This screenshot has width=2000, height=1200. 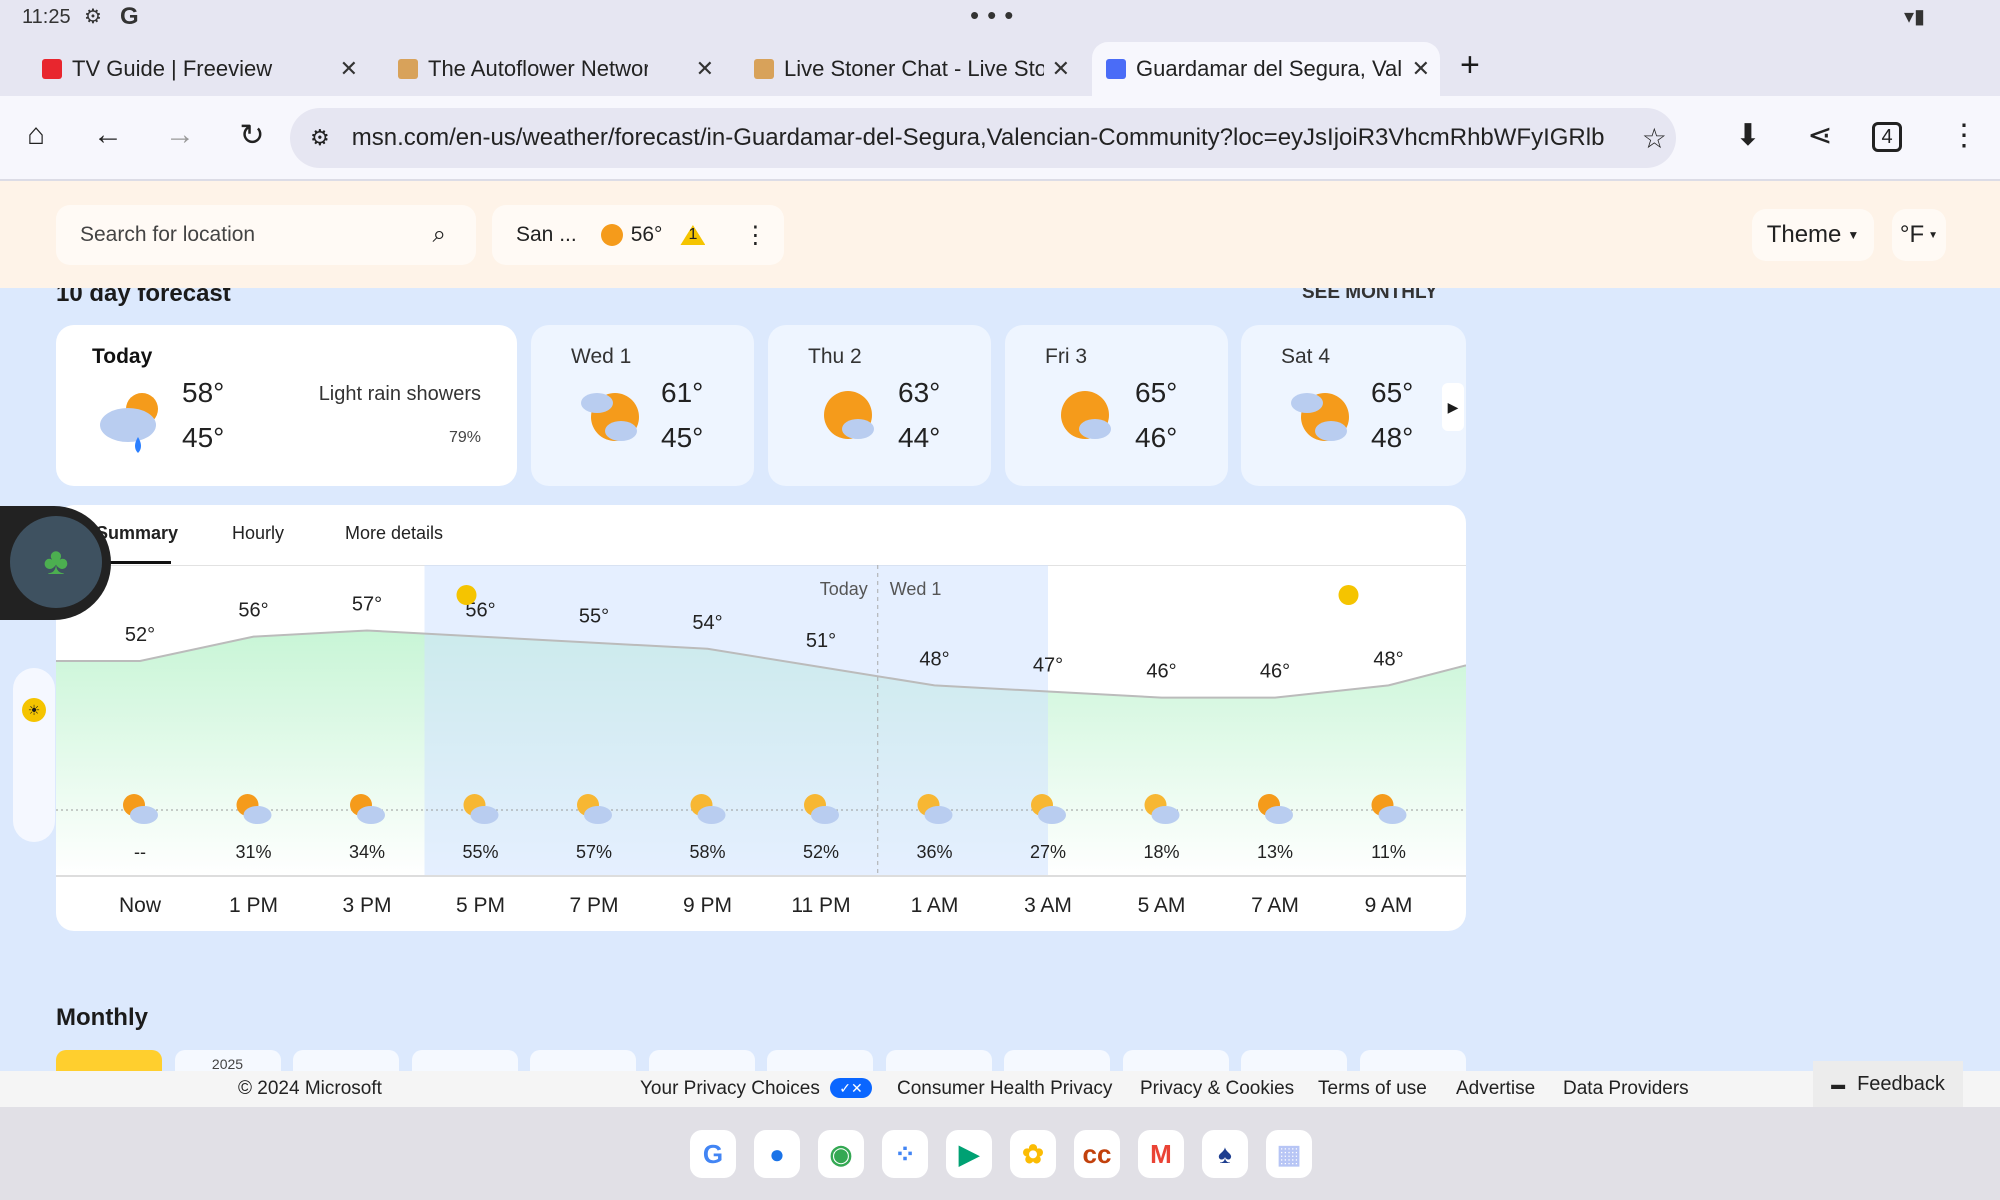 What do you see at coordinates (266, 235) in the screenshot?
I see `search-input: Search for location ⌕` at bounding box center [266, 235].